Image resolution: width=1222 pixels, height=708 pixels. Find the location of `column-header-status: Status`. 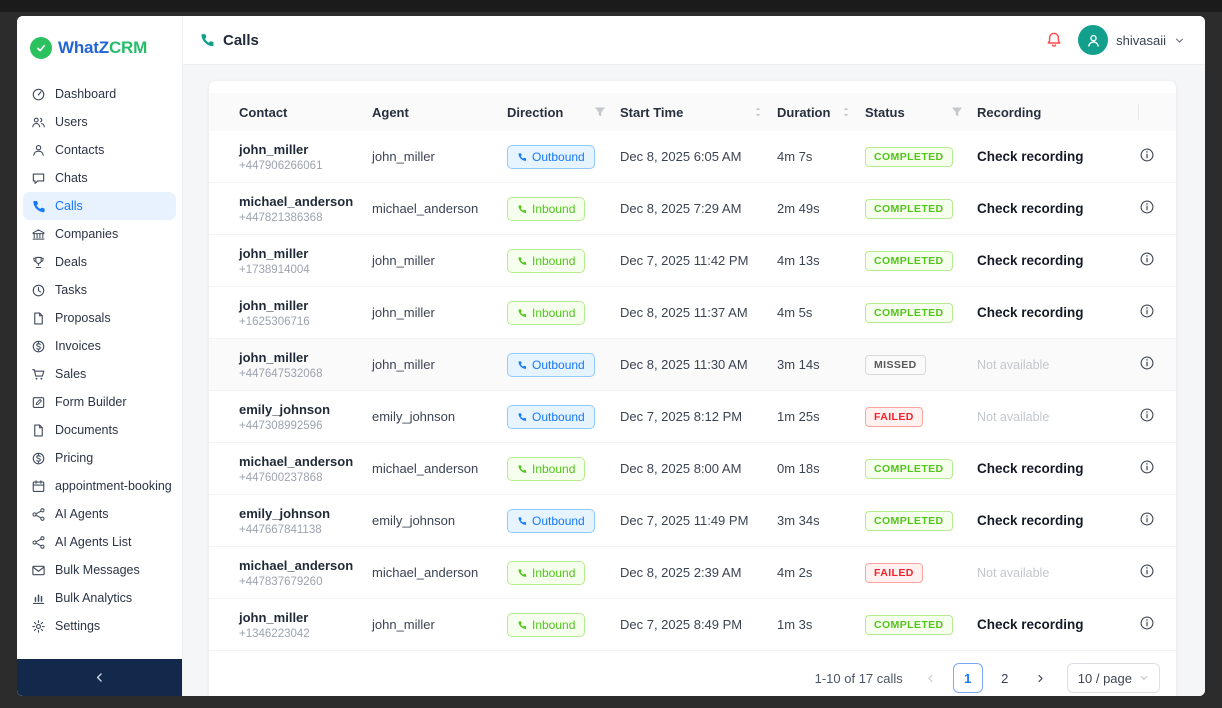

column-header-status: Status is located at coordinates (921, 112).